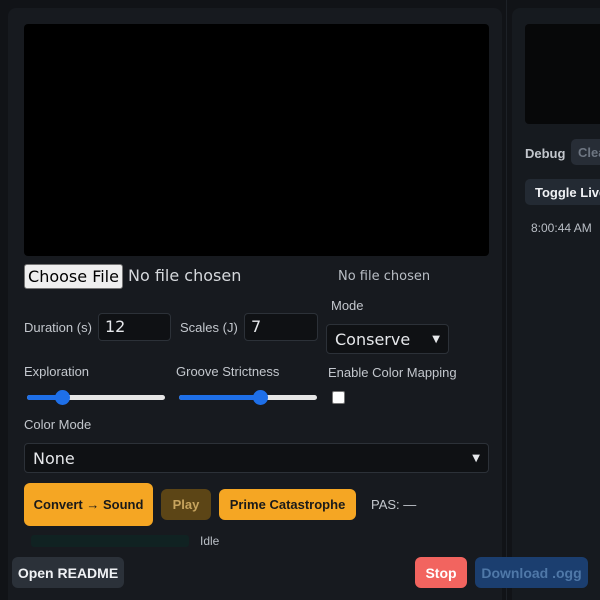 Image resolution: width=600 pixels, height=600 pixels. What do you see at coordinates (68, 572) in the screenshot?
I see `open-readme-button: Open README` at bounding box center [68, 572].